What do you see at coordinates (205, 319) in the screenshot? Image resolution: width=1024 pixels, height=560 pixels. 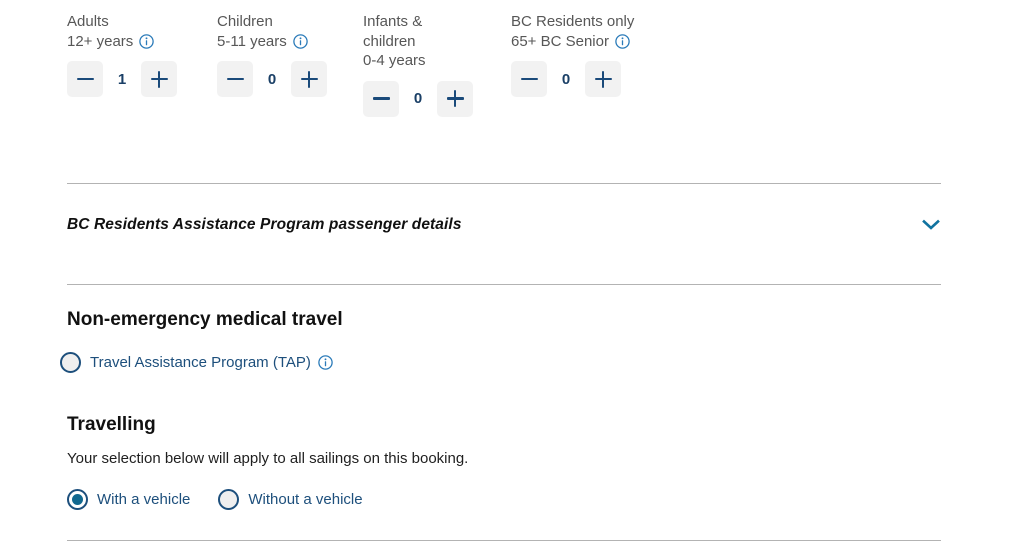 I see `non-emergency-medical-travel-heading: Non-emergency medical travel` at bounding box center [205, 319].